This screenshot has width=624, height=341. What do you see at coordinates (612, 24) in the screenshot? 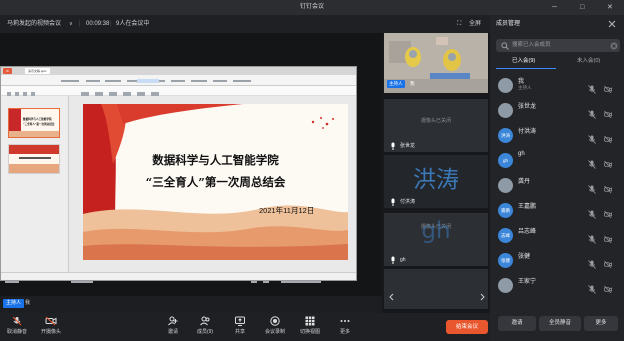
I see `close-sidebar-icon` at bounding box center [612, 24].